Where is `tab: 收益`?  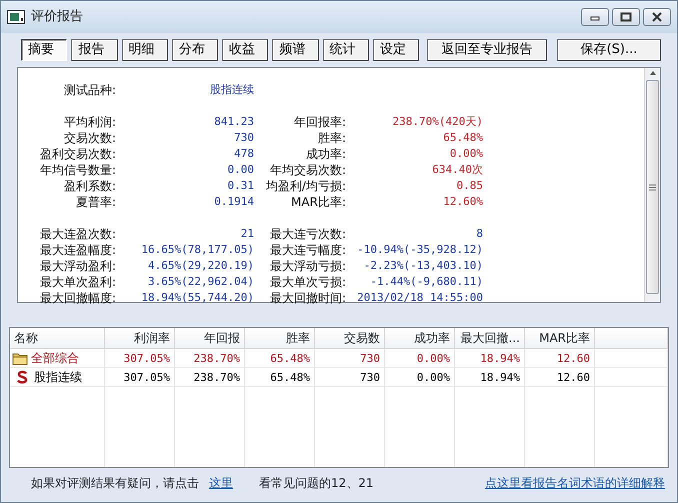 tab: 收益 is located at coordinates (245, 50).